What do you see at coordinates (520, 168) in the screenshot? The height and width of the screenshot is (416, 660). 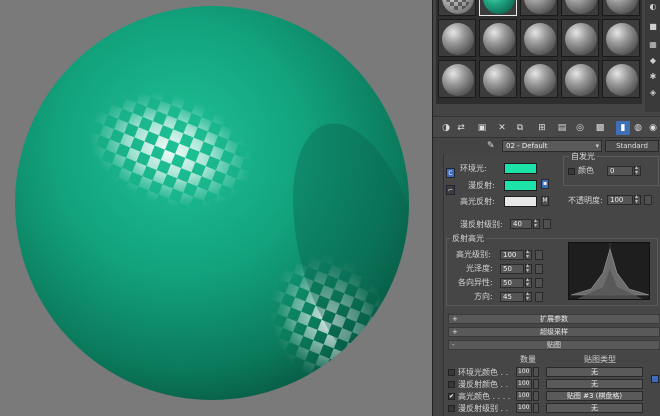 I see `ambient-color-swatch` at bounding box center [520, 168].